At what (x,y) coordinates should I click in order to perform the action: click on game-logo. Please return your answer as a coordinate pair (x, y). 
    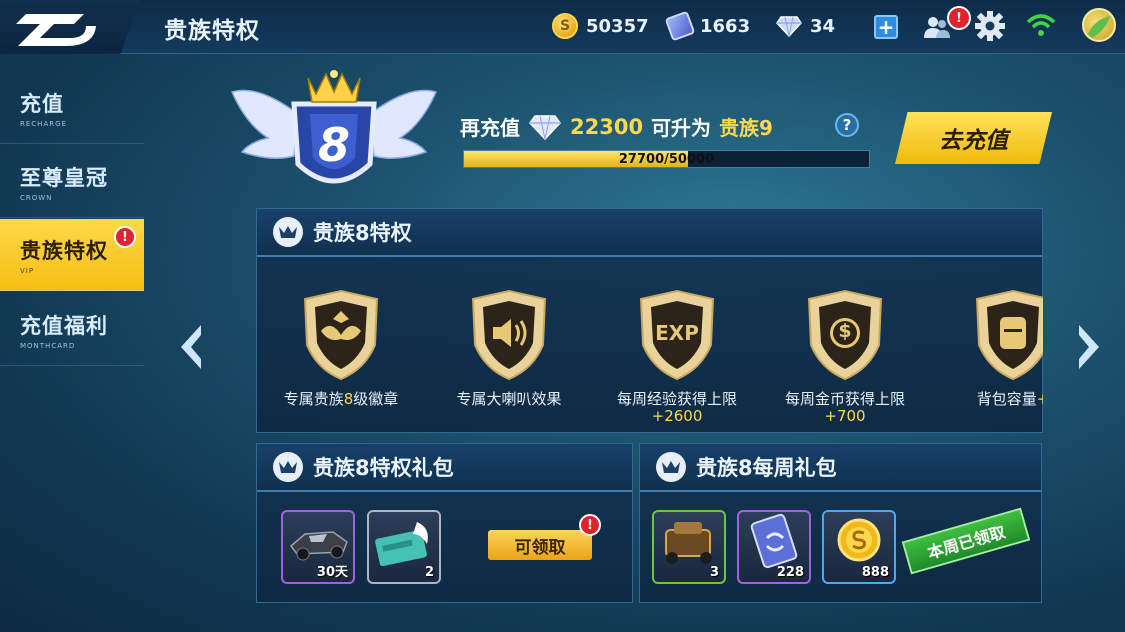
    Looking at the image, I should click on (70, 27).